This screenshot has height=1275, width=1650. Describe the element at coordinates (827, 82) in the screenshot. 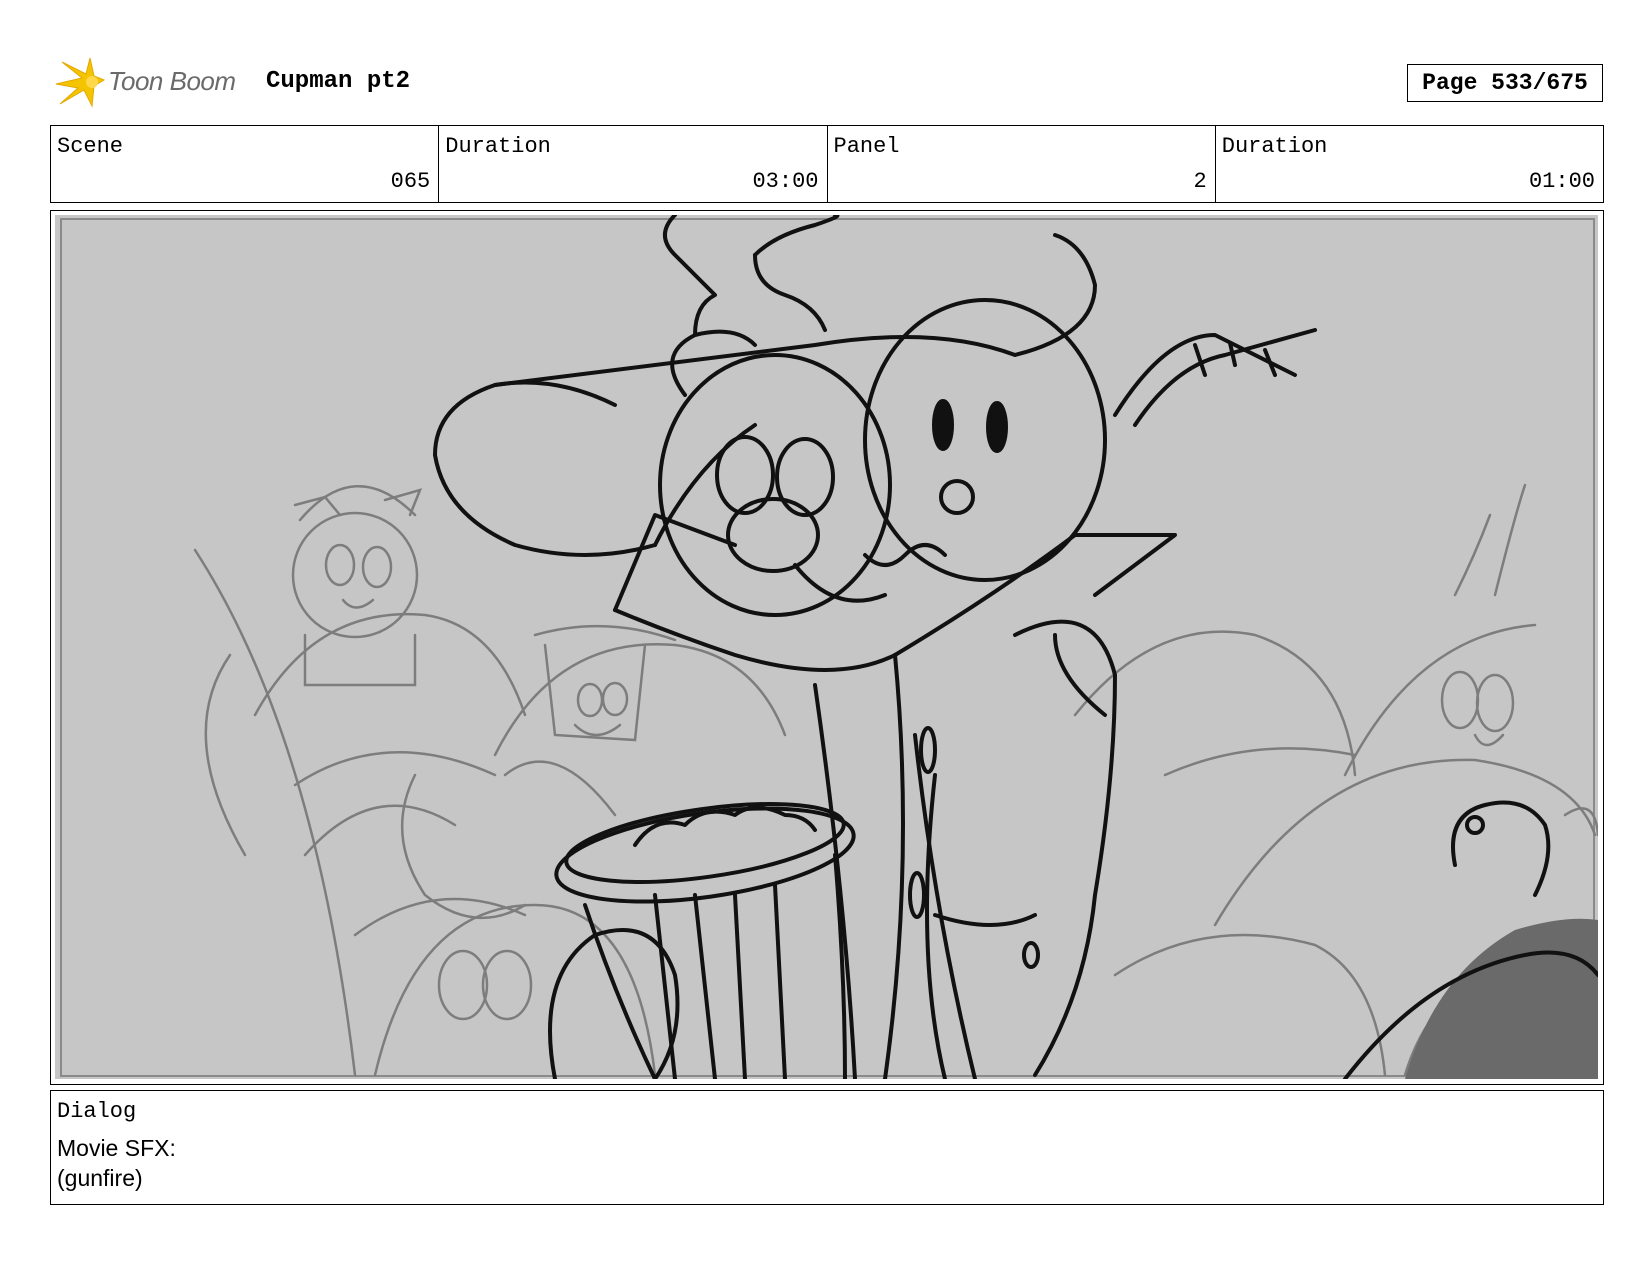

I see `page-header: Toon Boom Cupman pt2` at that location.